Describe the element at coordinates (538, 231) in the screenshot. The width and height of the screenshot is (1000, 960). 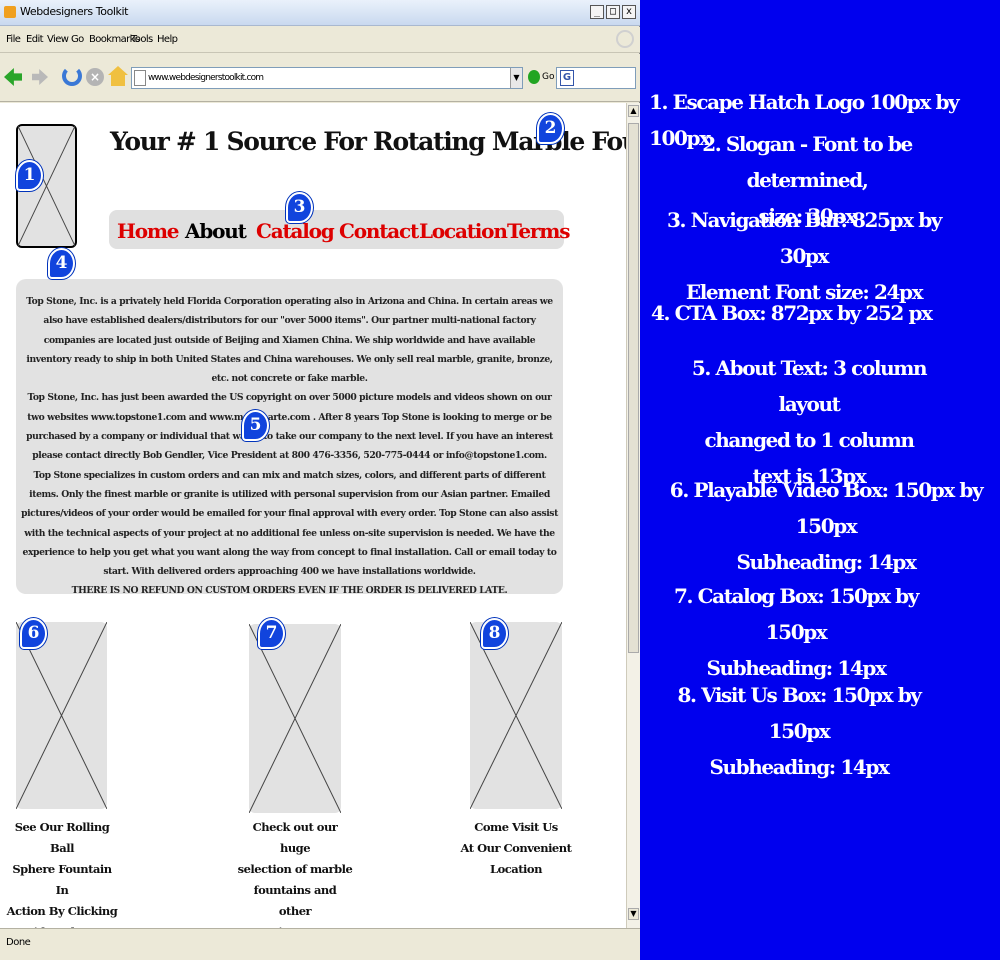
I see `nav-terms: Terms` at that location.